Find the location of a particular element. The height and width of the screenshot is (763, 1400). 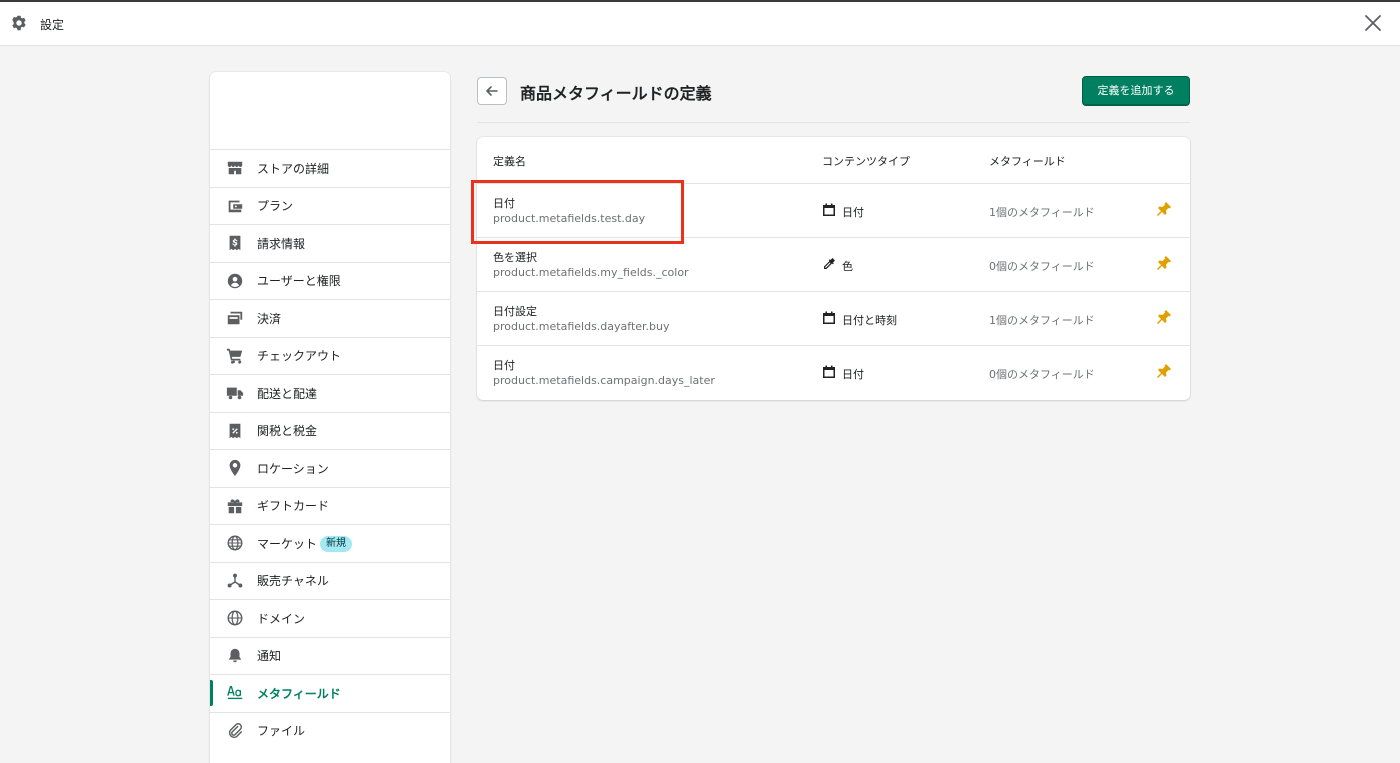

definition-key: product.metafields.my_fields._color is located at coordinates (591, 272).